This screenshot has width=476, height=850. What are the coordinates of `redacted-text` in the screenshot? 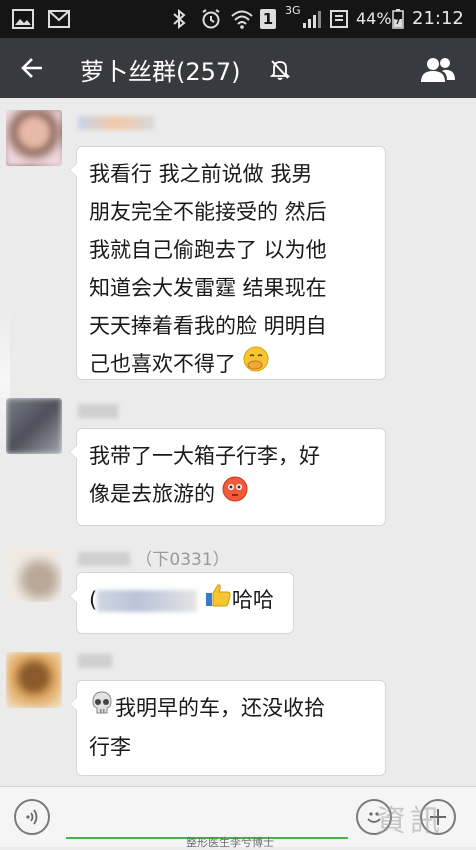 It's located at (147, 601).